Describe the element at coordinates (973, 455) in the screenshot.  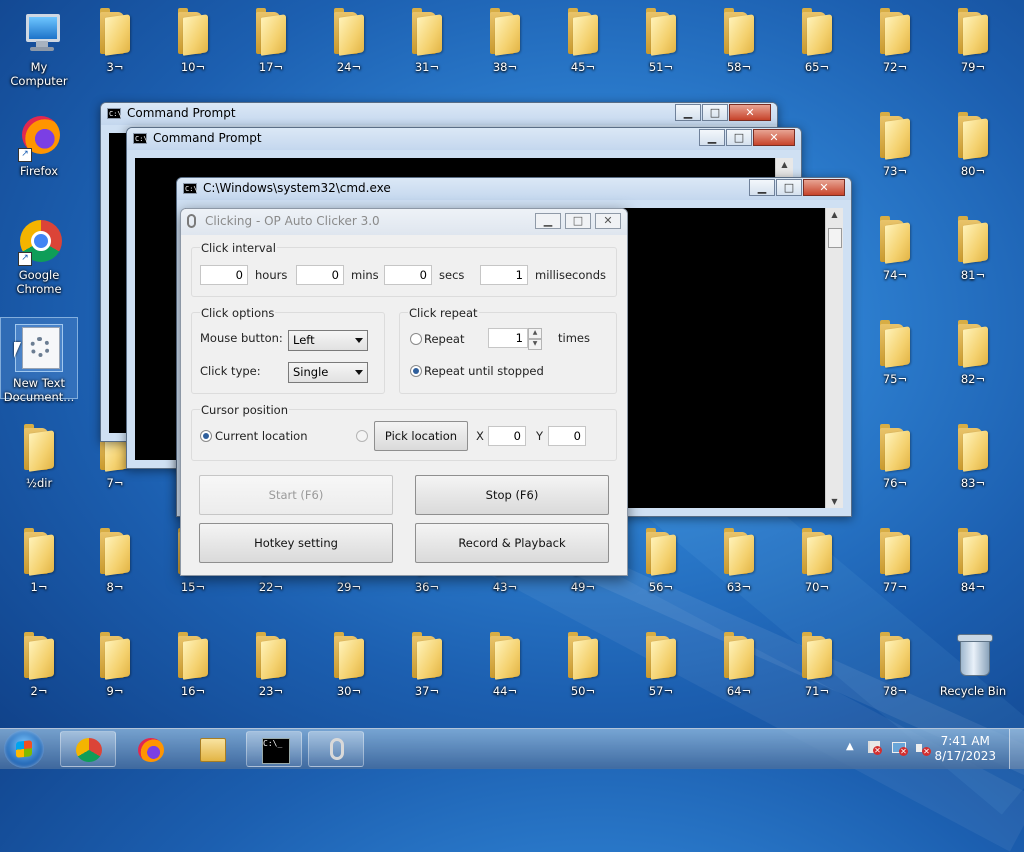
I see `desktop-folder: 83¬` at that location.